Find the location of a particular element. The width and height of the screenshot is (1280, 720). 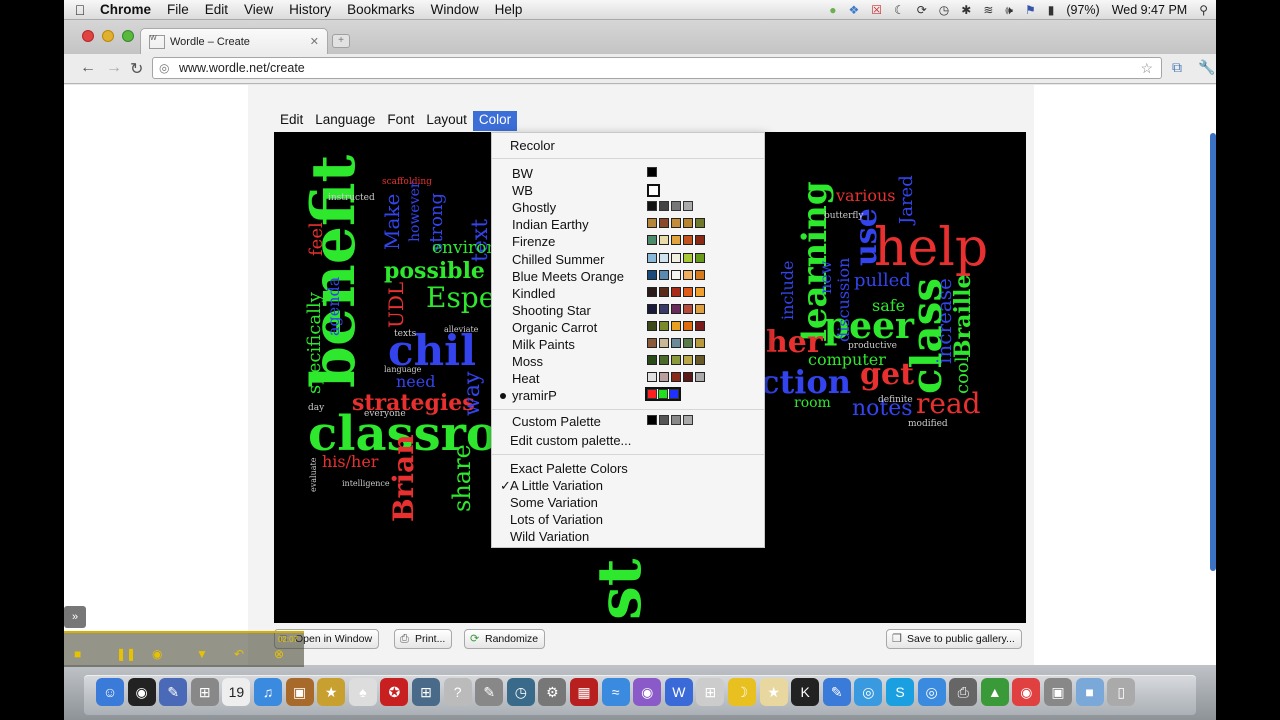

scrollbar is located at coordinates (1213, 352).